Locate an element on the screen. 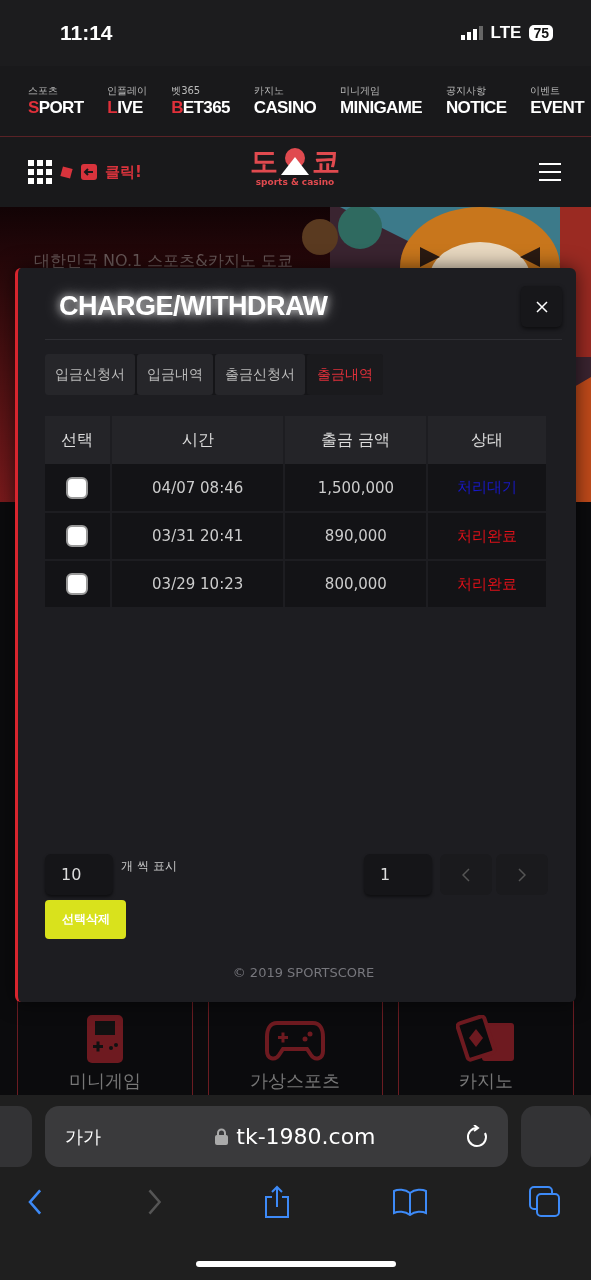 The width and height of the screenshot is (591, 1280). signal-icon is located at coordinates (471, 33).